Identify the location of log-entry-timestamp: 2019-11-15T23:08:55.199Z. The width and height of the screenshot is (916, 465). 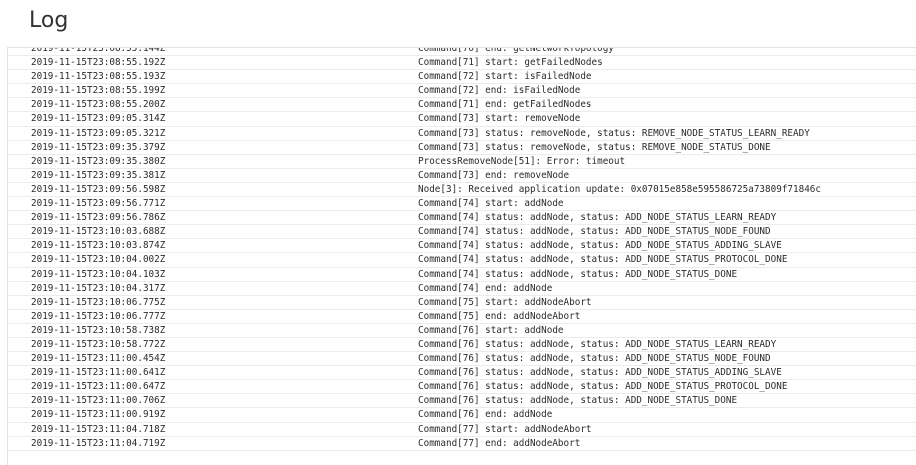
(98, 91).